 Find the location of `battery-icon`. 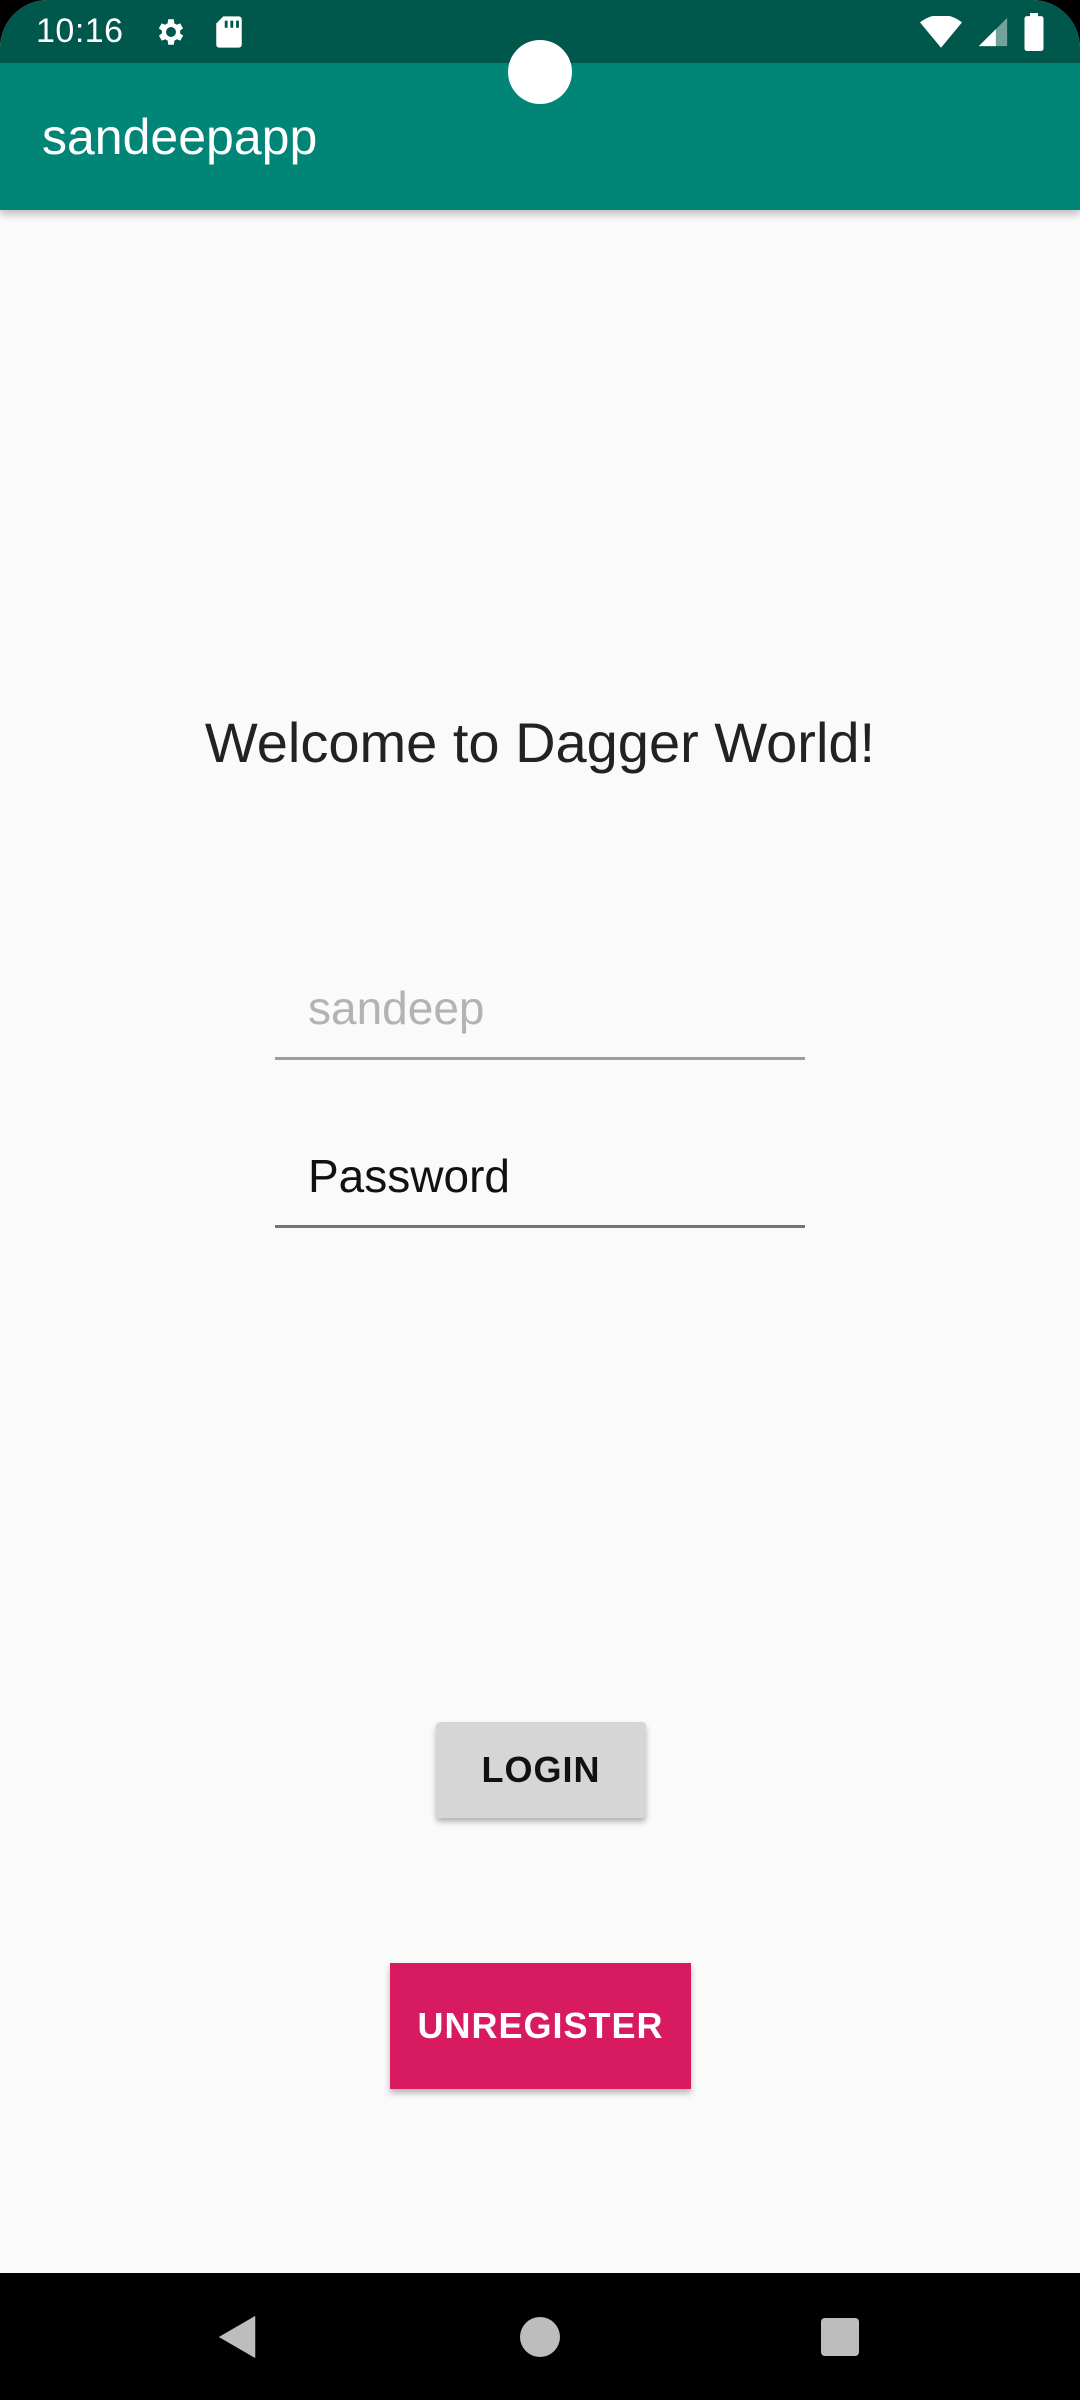

battery-icon is located at coordinates (1034, 31).